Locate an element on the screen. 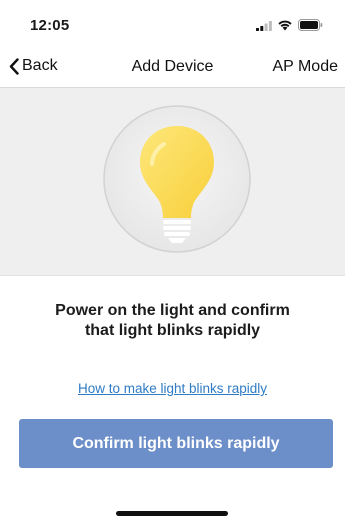  help-link: How to make light blinks rapidly is located at coordinates (172, 388).